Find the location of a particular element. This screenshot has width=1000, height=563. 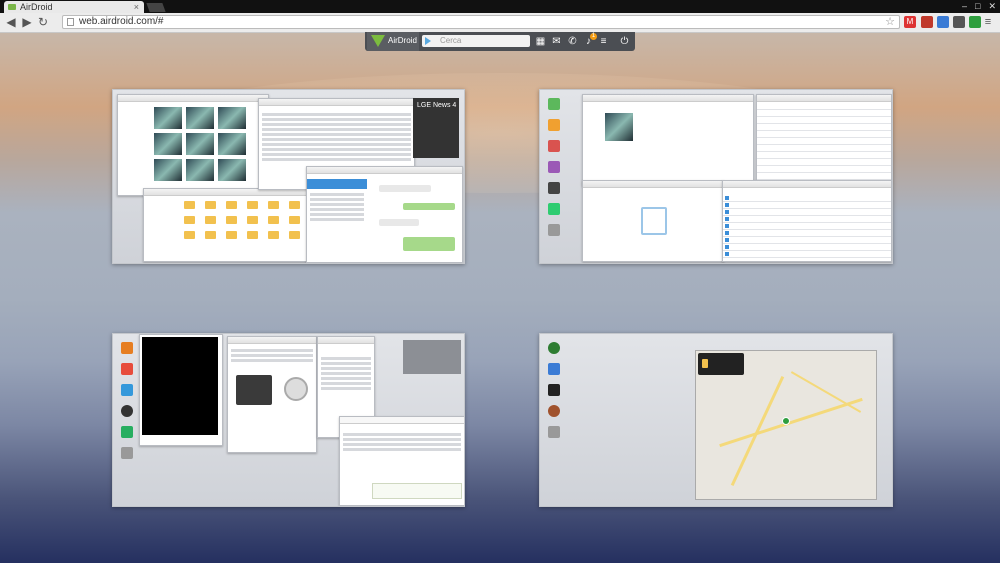

browser-tab: AirDroid × is located at coordinates (74, 7).